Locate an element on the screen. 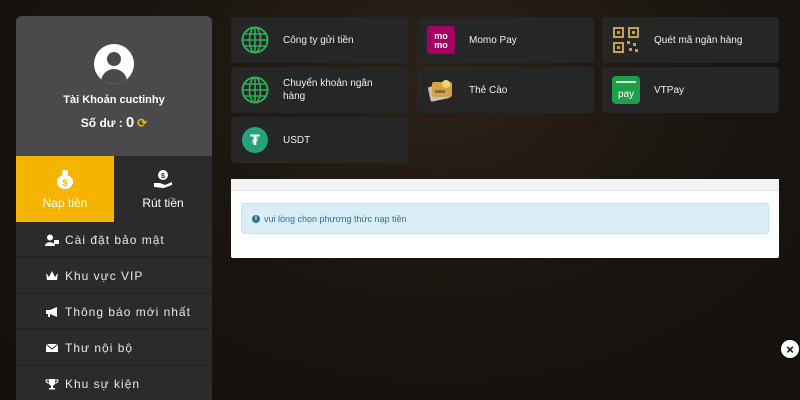 This screenshot has width=800, height=400. payment-label: Thẻ Cào is located at coordinates (488, 90).